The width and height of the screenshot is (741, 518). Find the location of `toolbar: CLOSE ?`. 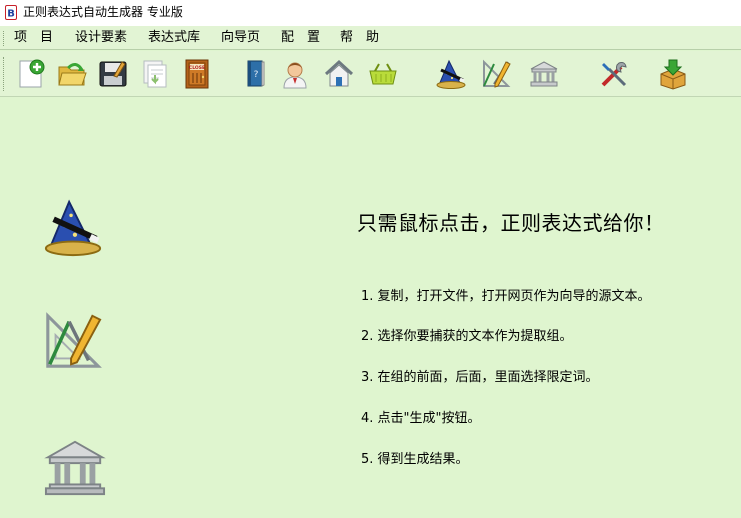

toolbar: CLOSE ? is located at coordinates (370, 74).